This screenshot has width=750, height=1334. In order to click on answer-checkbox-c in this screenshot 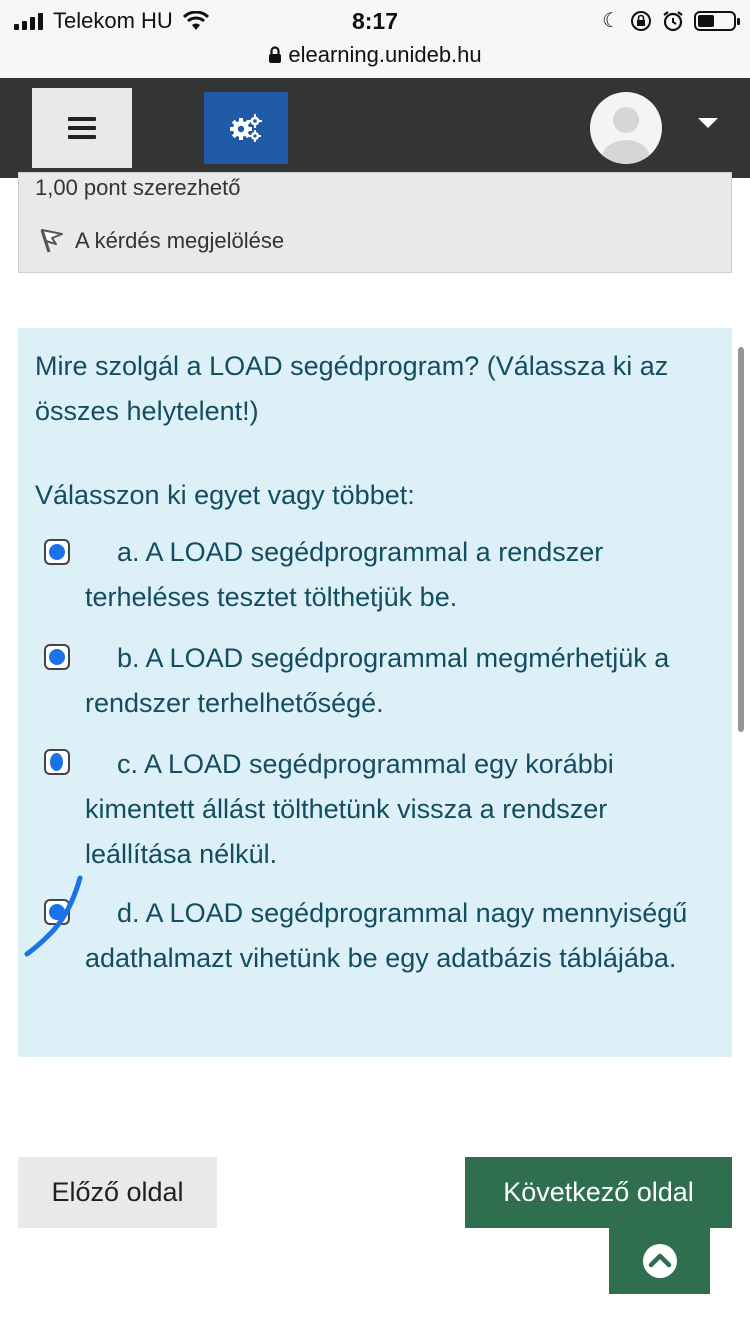, I will do `click(57, 762)`.